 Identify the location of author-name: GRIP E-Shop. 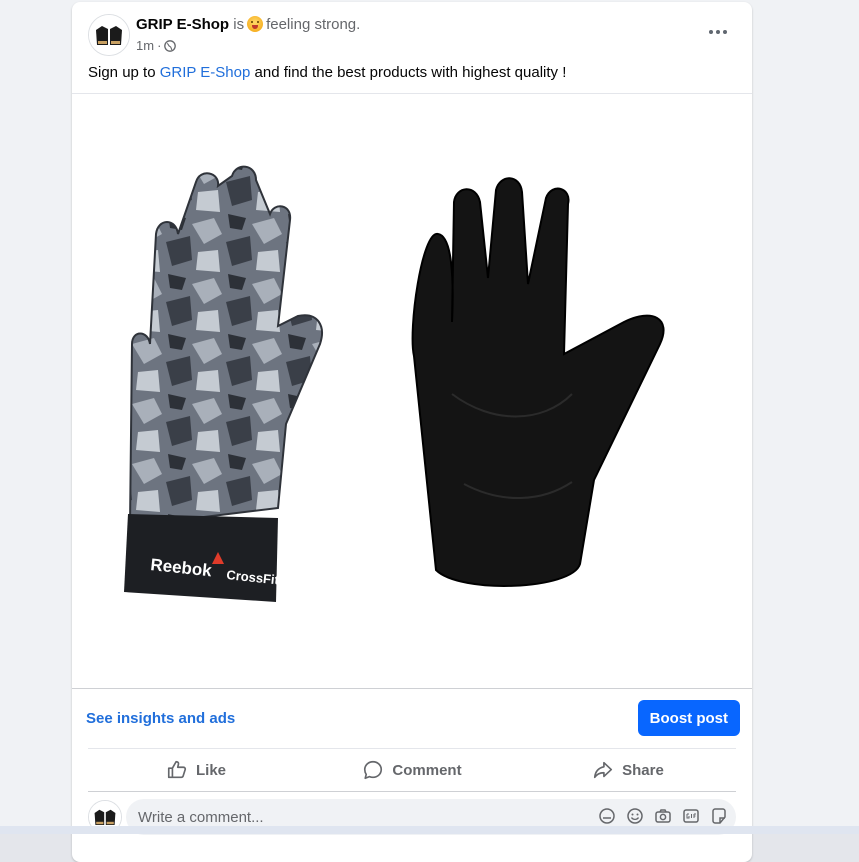
(182, 24).